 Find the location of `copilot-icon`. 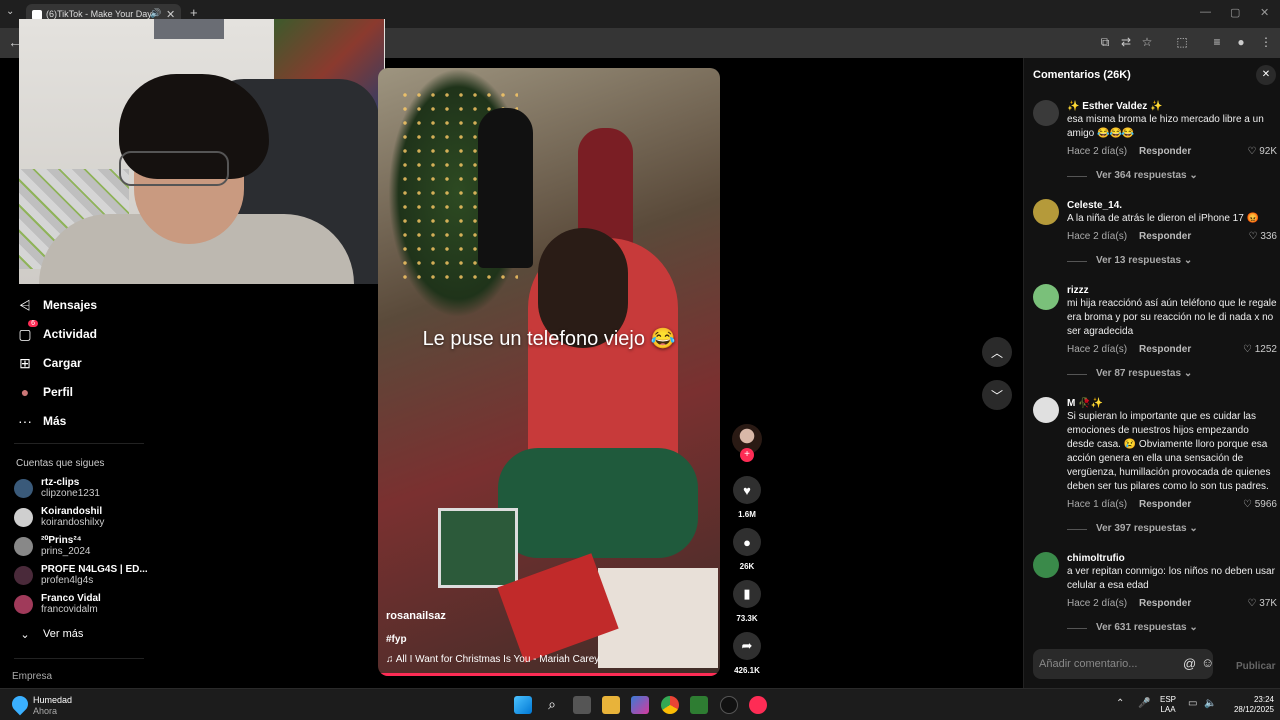

copilot-icon is located at coordinates (640, 705).